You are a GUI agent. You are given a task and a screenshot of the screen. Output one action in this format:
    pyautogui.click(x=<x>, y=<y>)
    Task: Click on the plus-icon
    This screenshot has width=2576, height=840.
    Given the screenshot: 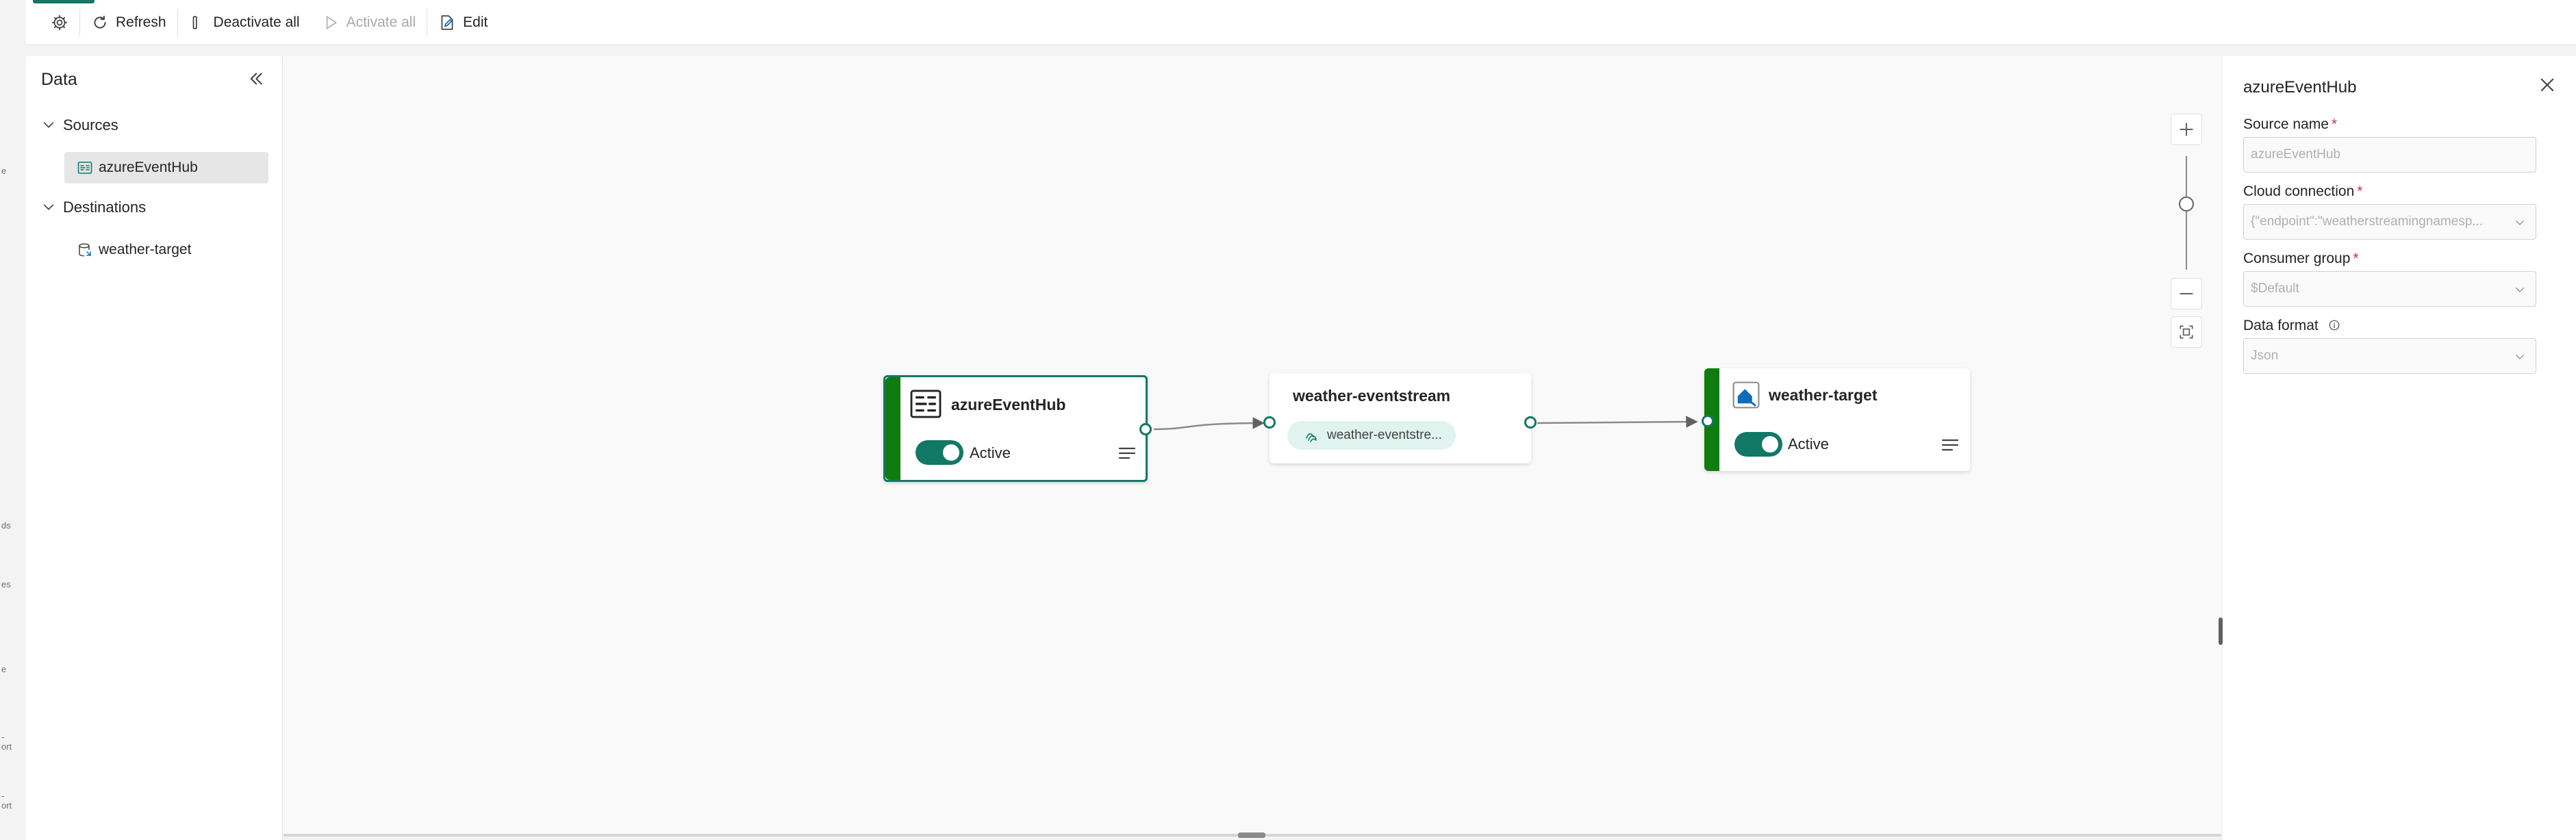 What is the action you would take?
    pyautogui.click(x=2186, y=129)
    